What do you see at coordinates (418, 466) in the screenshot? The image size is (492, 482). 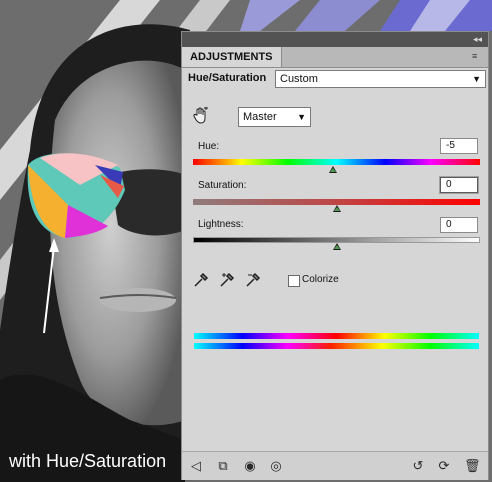 I see `reset-icon: ↺` at bounding box center [418, 466].